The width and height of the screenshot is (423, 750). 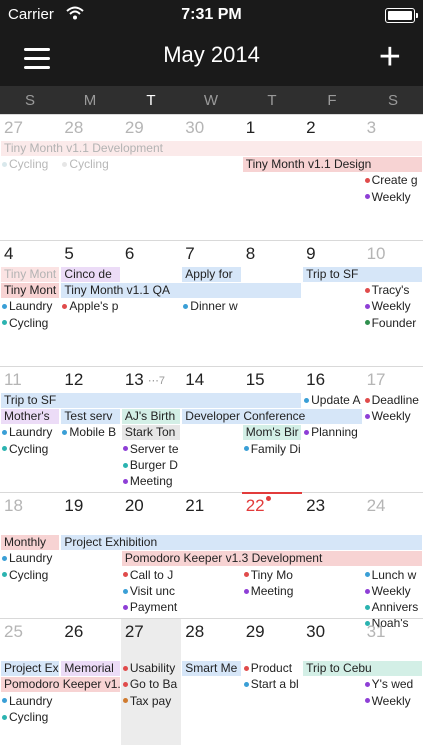 I want to click on event-bar: Pomodoro Keeper v1.3 Development, so click(x=271, y=559).